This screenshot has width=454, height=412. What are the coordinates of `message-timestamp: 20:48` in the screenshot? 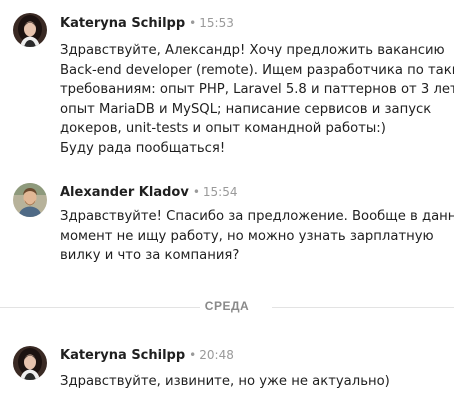 It's located at (216, 355).